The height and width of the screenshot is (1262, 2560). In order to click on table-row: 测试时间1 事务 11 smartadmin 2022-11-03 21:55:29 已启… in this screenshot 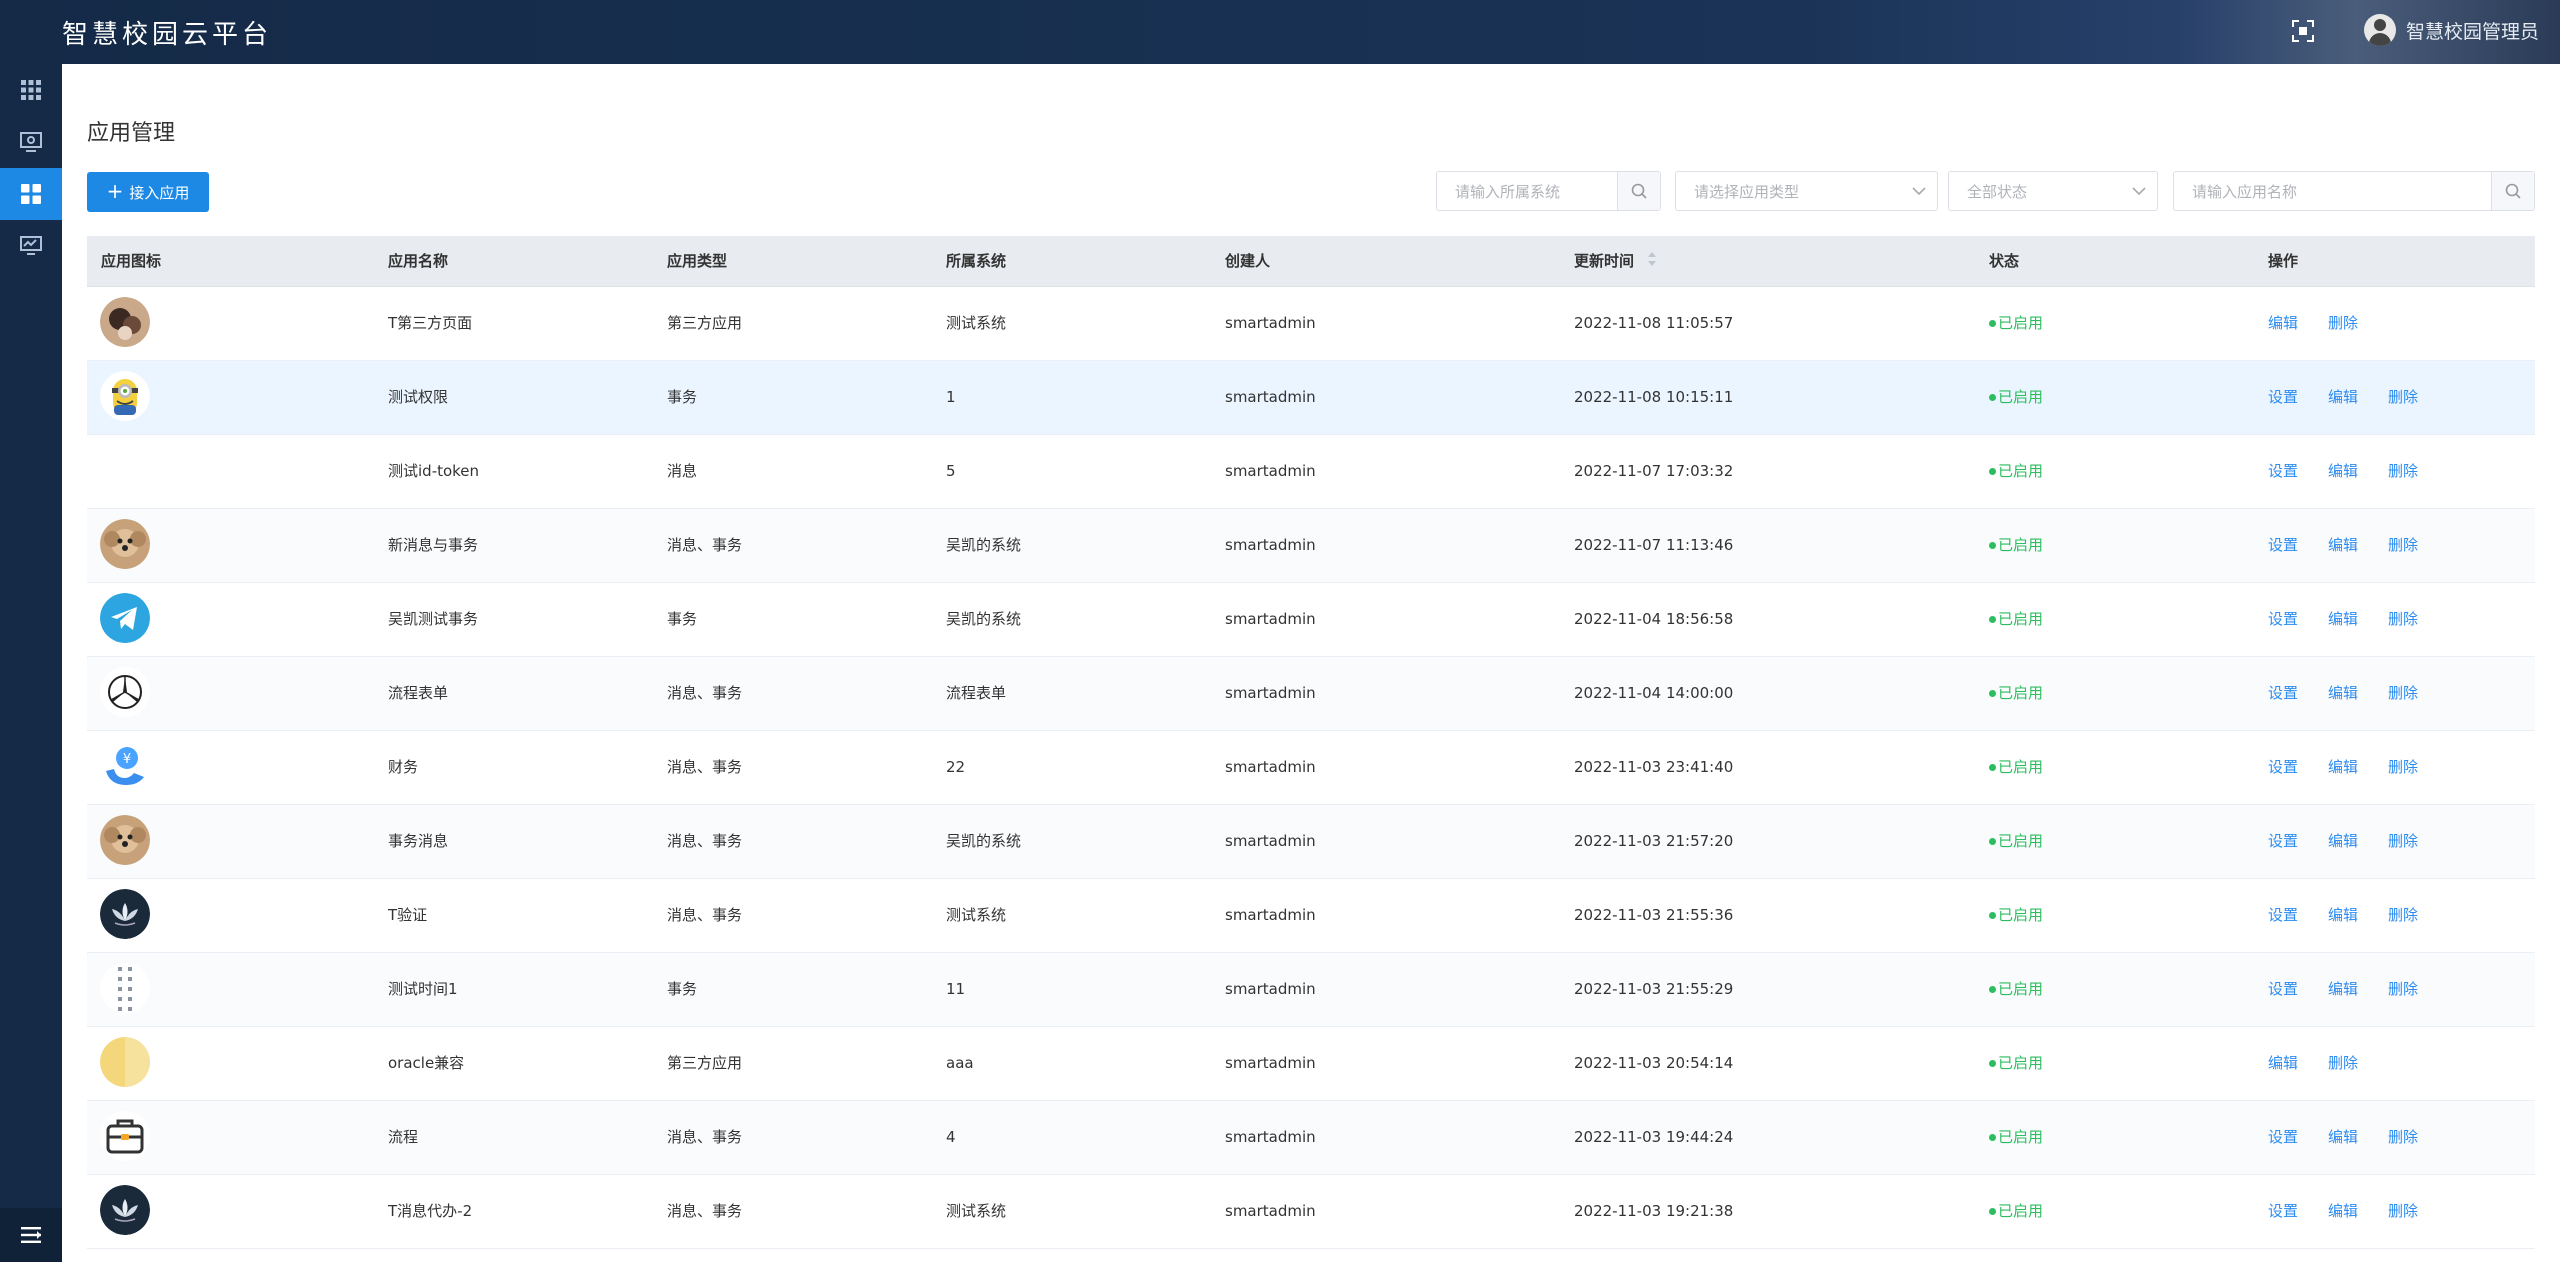, I will do `click(1311, 990)`.